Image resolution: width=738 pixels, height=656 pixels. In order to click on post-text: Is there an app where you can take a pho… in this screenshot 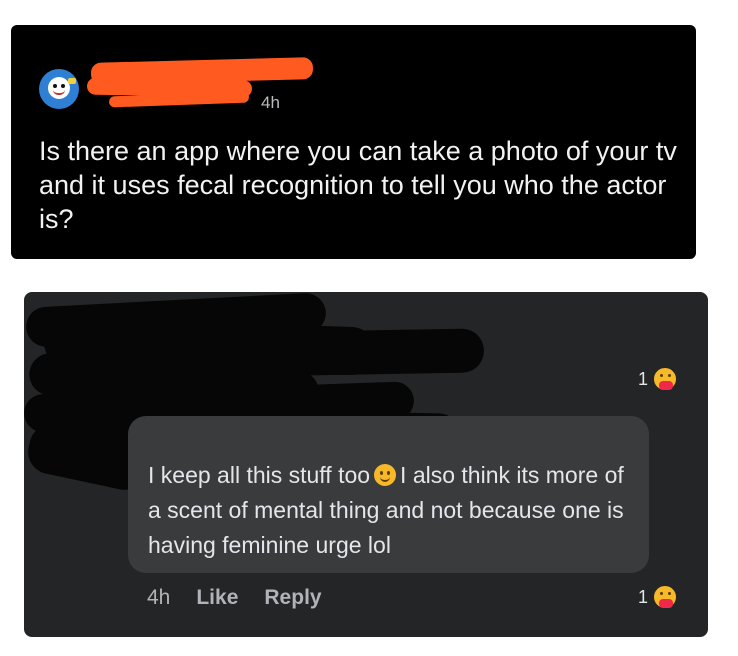, I will do `click(358, 185)`.